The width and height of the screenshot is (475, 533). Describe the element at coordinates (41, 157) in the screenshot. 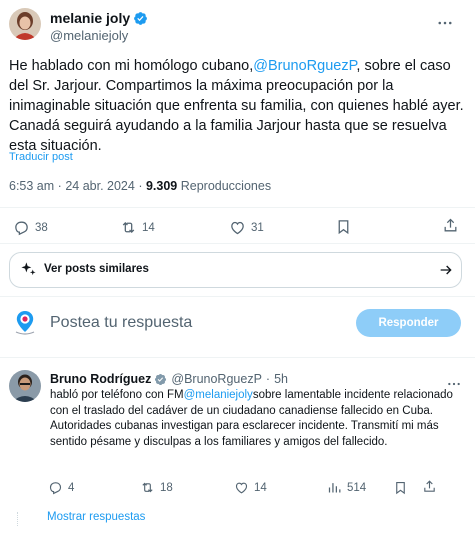

I see `translate-link: Traducir post` at that location.